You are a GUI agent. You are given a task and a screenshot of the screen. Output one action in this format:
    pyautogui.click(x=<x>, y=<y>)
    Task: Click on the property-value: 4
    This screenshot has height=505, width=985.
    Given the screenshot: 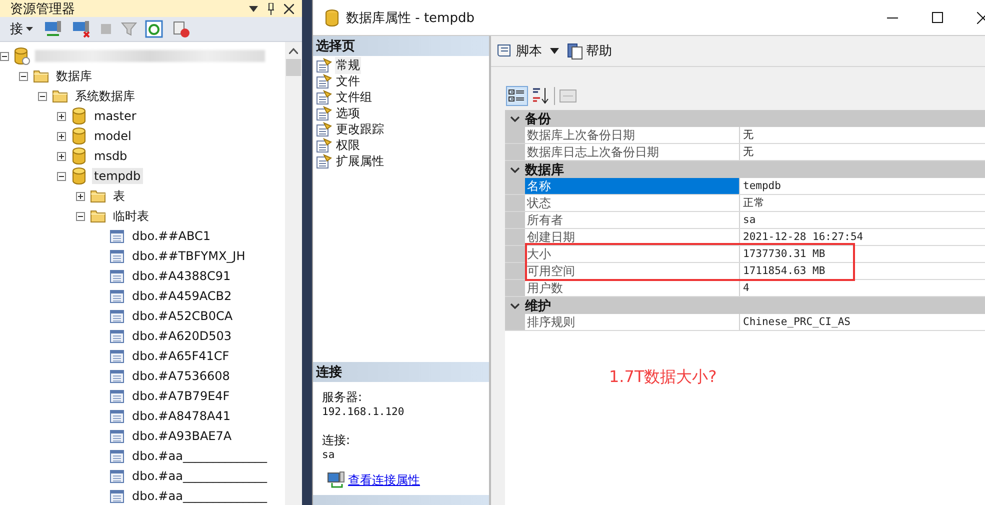 What is the action you would take?
    pyautogui.click(x=746, y=288)
    